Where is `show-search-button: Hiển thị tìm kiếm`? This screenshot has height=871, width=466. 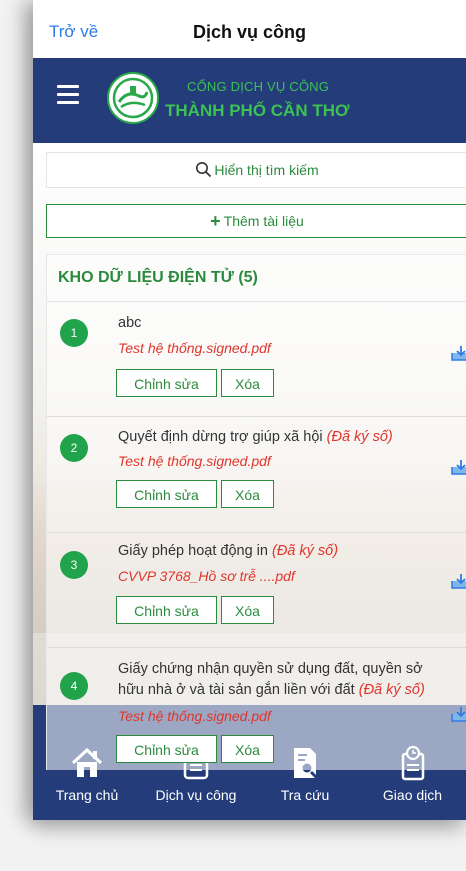
show-search-button: Hiển thị tìm kiếm is located at coordinates (256, 170).